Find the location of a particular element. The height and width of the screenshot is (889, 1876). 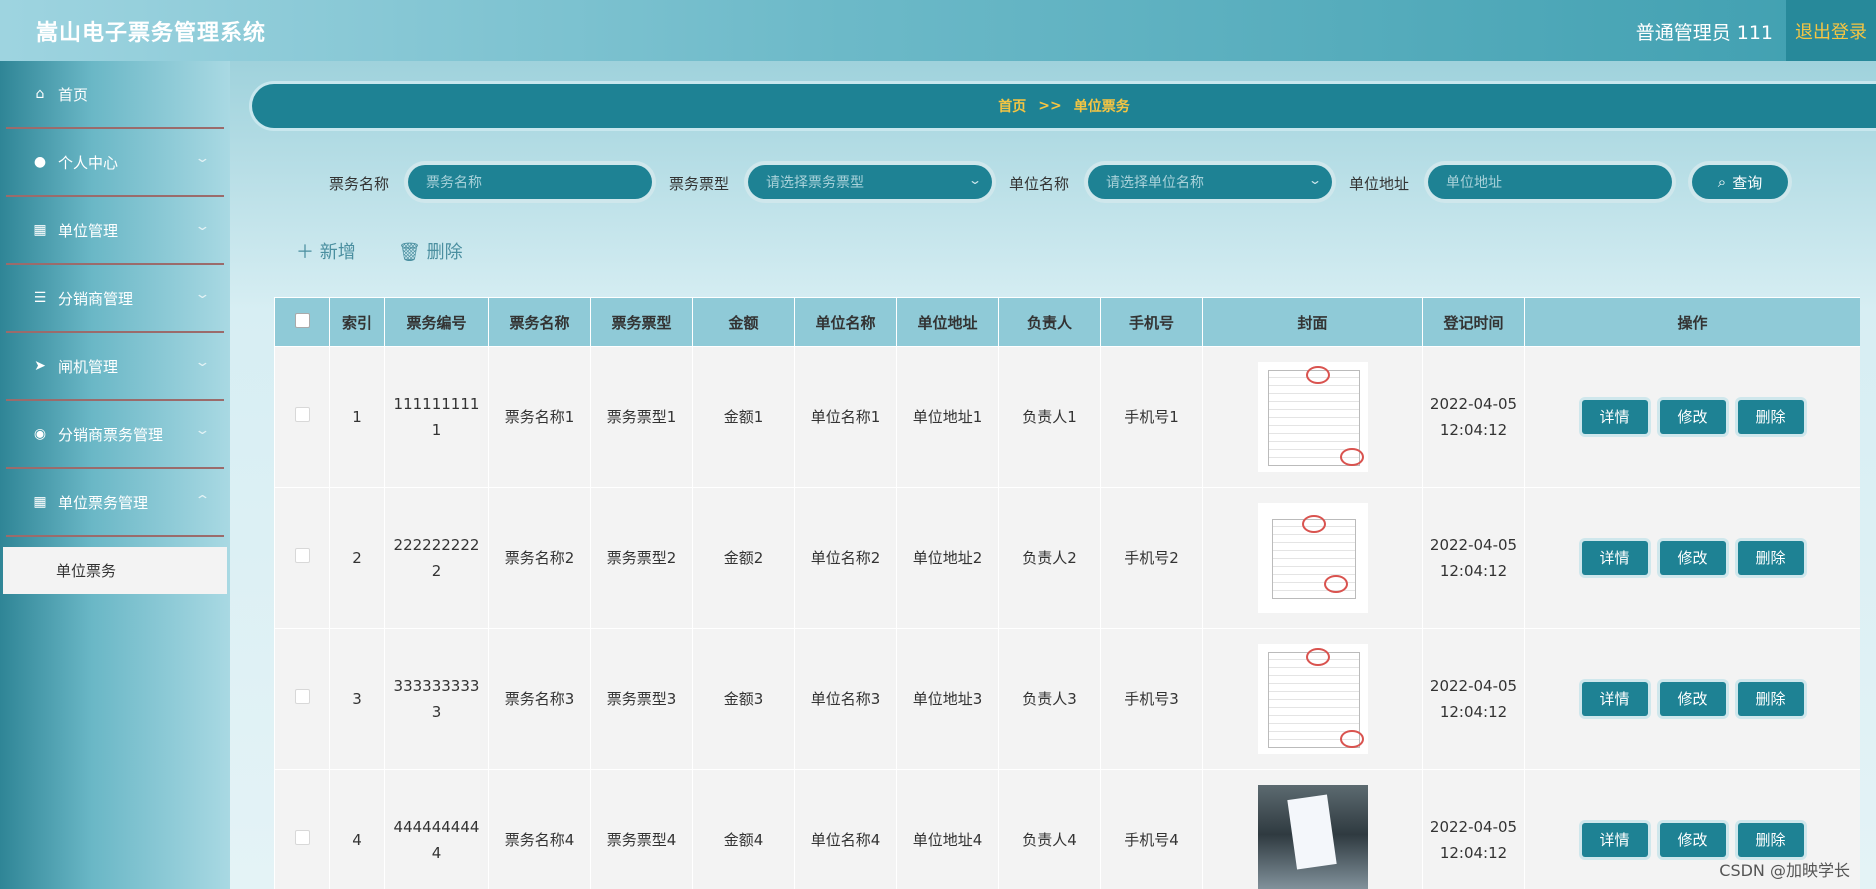

cell-cover is located at coordinates (1312, 558).